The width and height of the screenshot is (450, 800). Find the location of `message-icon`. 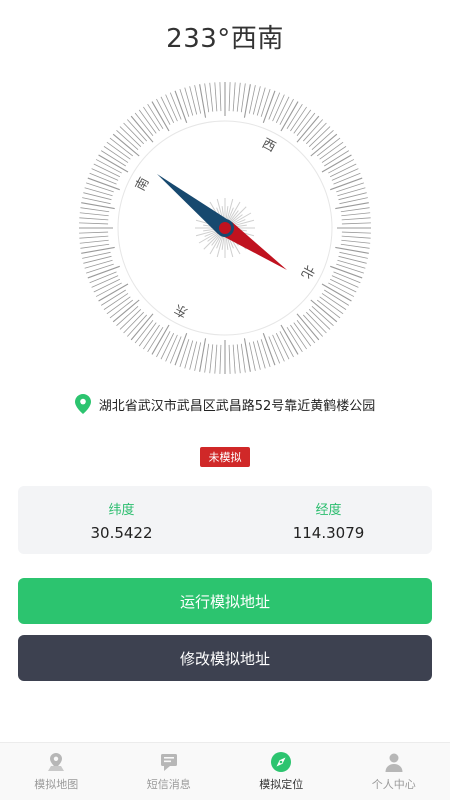

message-icon is located at coordinates (168, 762).